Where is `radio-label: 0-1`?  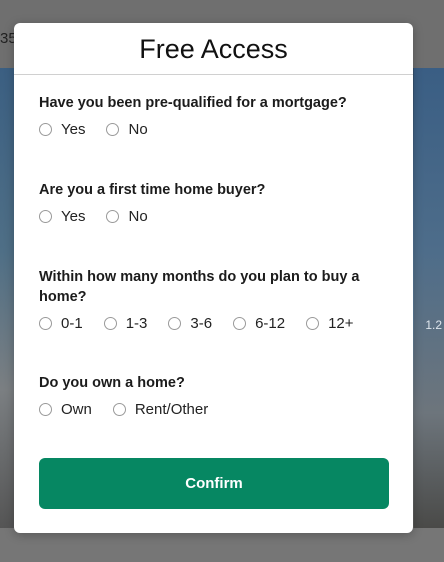
radio-label: 0-1 is located at coordinates (72, 323).